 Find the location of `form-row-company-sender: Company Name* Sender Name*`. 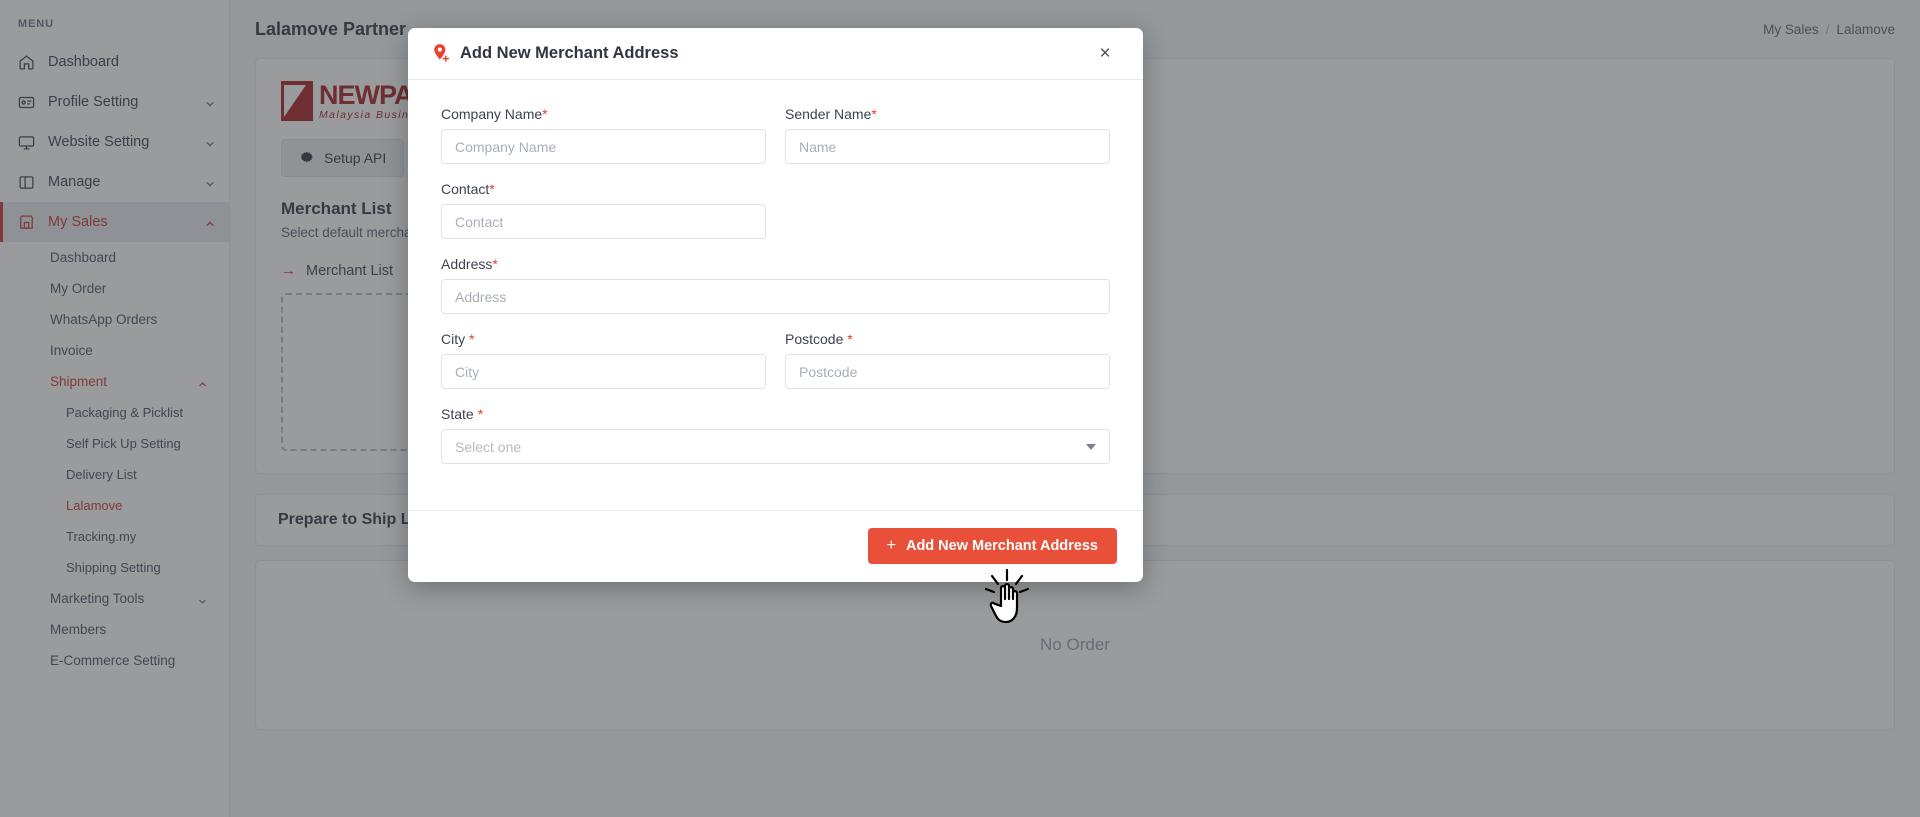

form-row-company-sender: Company Name* Sender Name* is located at coordinates (775, 135).